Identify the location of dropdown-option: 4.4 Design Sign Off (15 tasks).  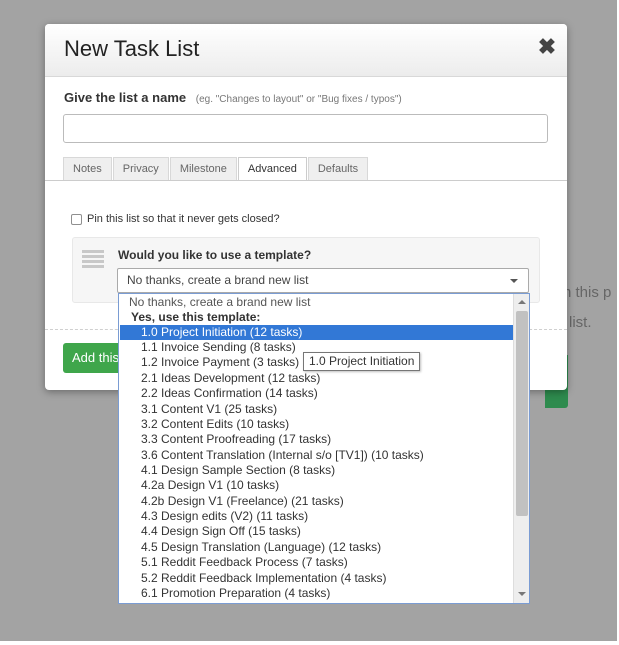
(316, 531).